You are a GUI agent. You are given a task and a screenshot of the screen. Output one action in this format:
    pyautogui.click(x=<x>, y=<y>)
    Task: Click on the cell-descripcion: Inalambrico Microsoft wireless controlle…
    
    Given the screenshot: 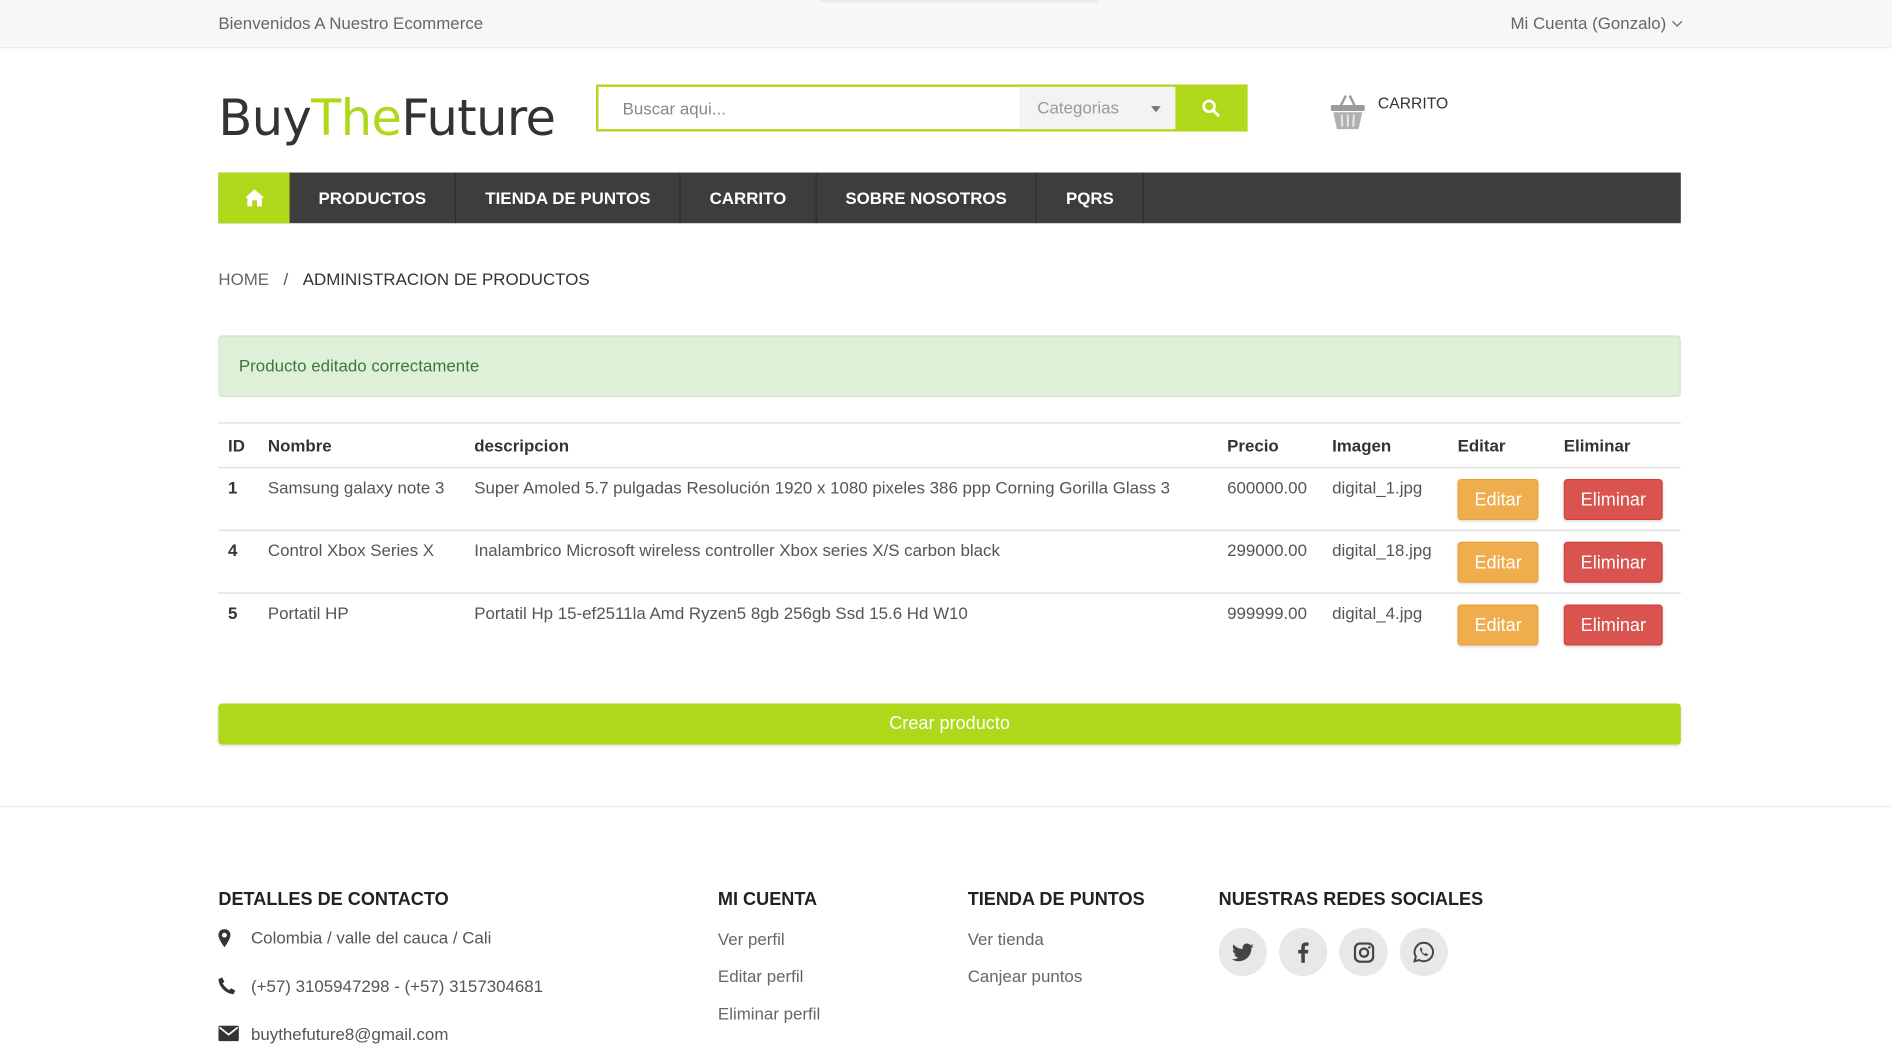 What is the action you would take?
    pyautogui.click(x=841, y=562)
    